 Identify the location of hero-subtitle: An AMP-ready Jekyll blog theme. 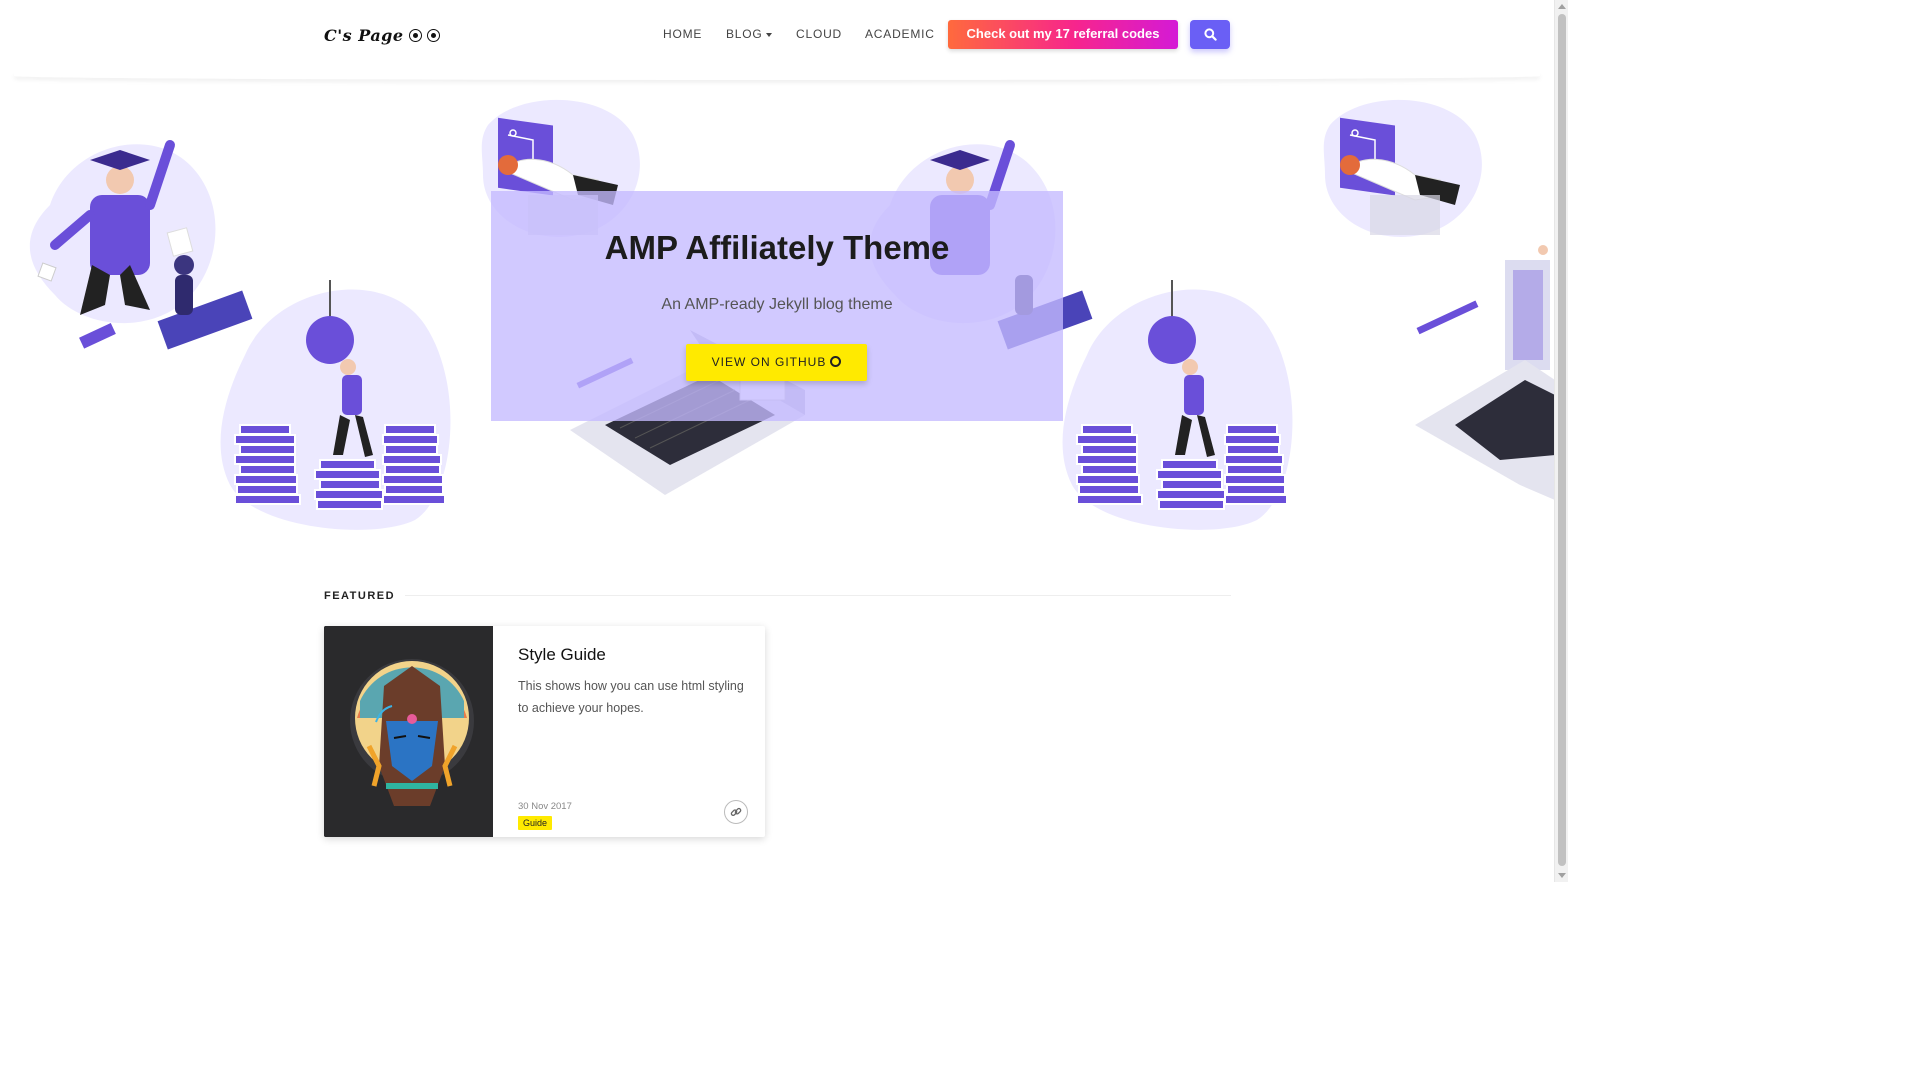
(777, 304).